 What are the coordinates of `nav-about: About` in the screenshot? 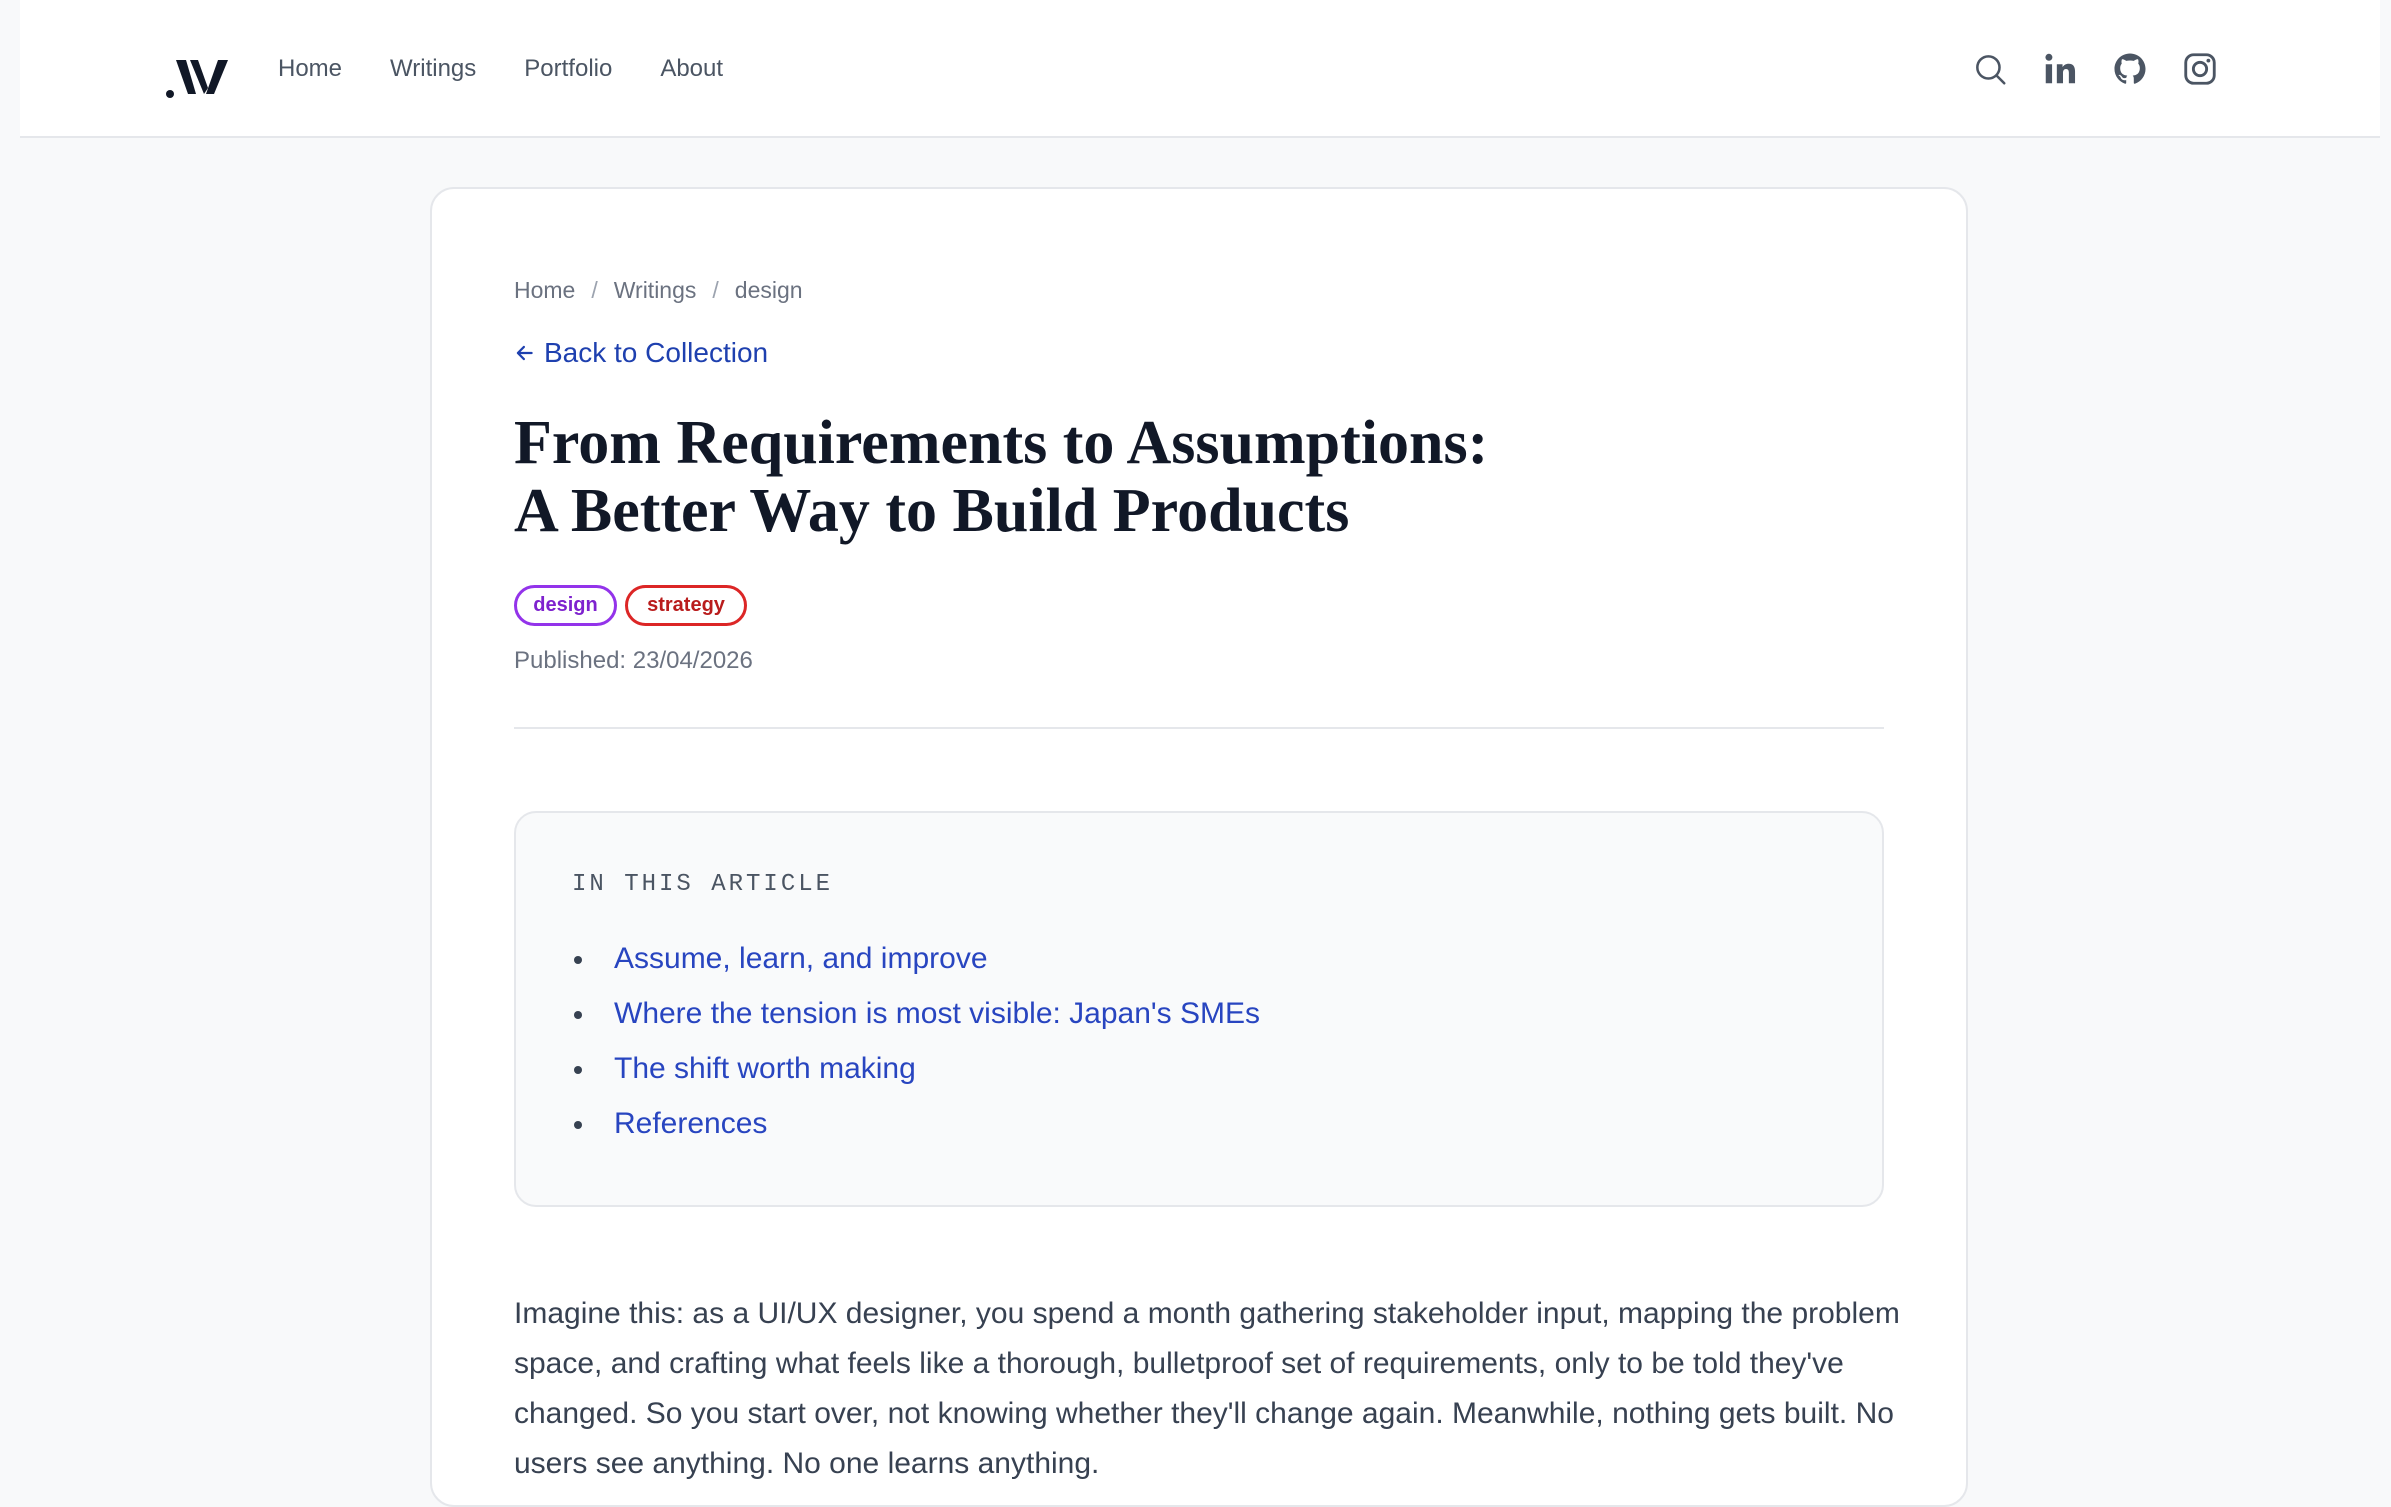 It's located at (691, 69).